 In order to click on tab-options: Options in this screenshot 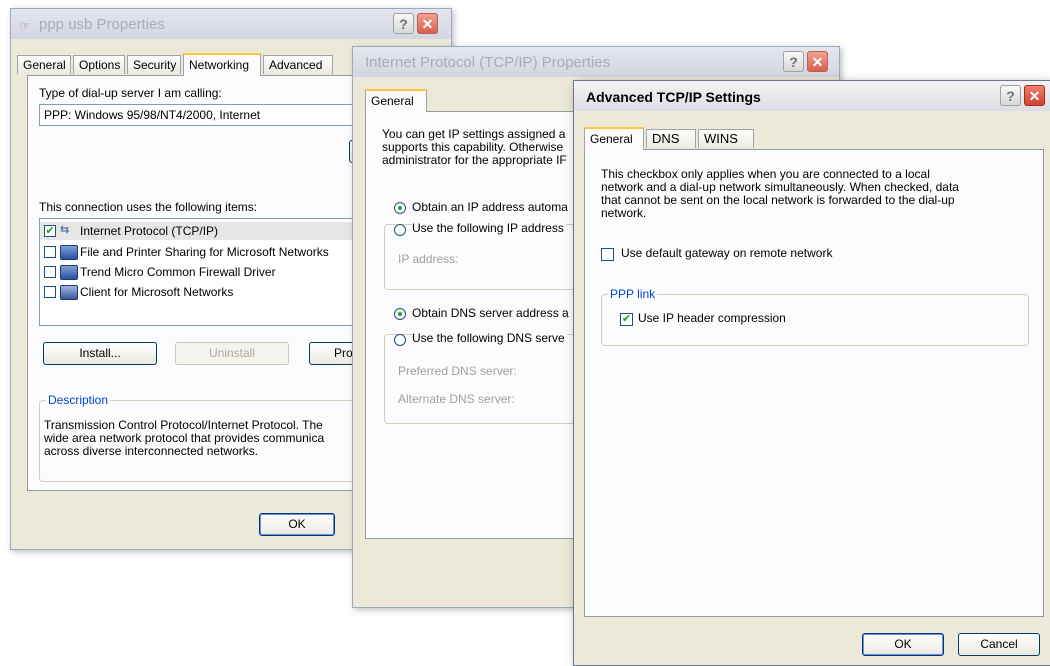, I will do `click(99, 64)`.